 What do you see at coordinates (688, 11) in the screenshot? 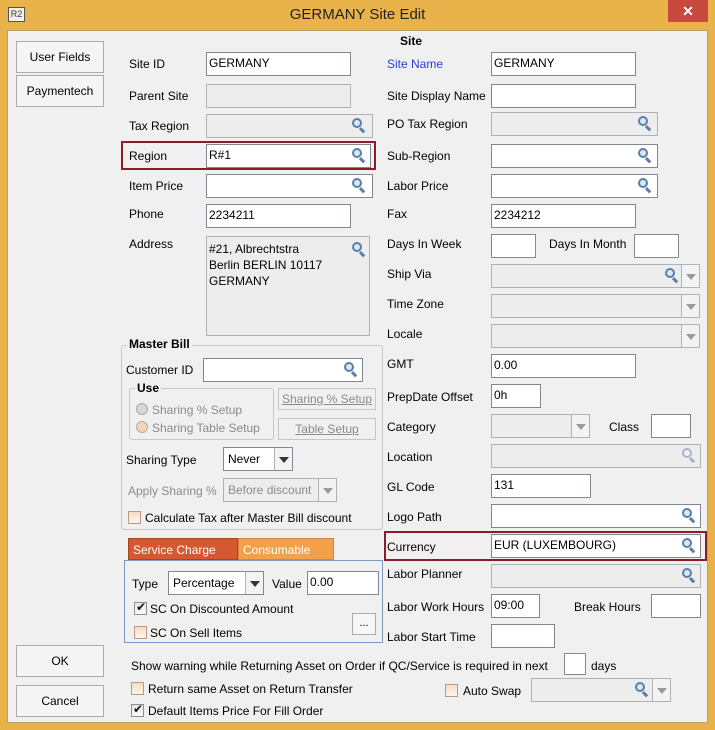
I see `close-button: ✕` at bounding box center [688, 11].